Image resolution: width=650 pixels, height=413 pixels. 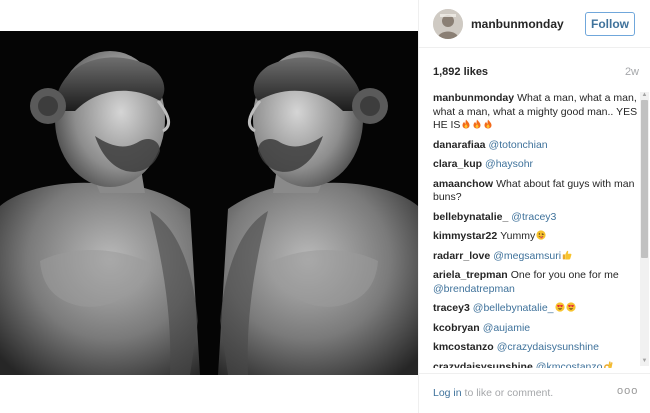 I want to click on comment-username: ariela_trepman, so click(x=470, y=275).